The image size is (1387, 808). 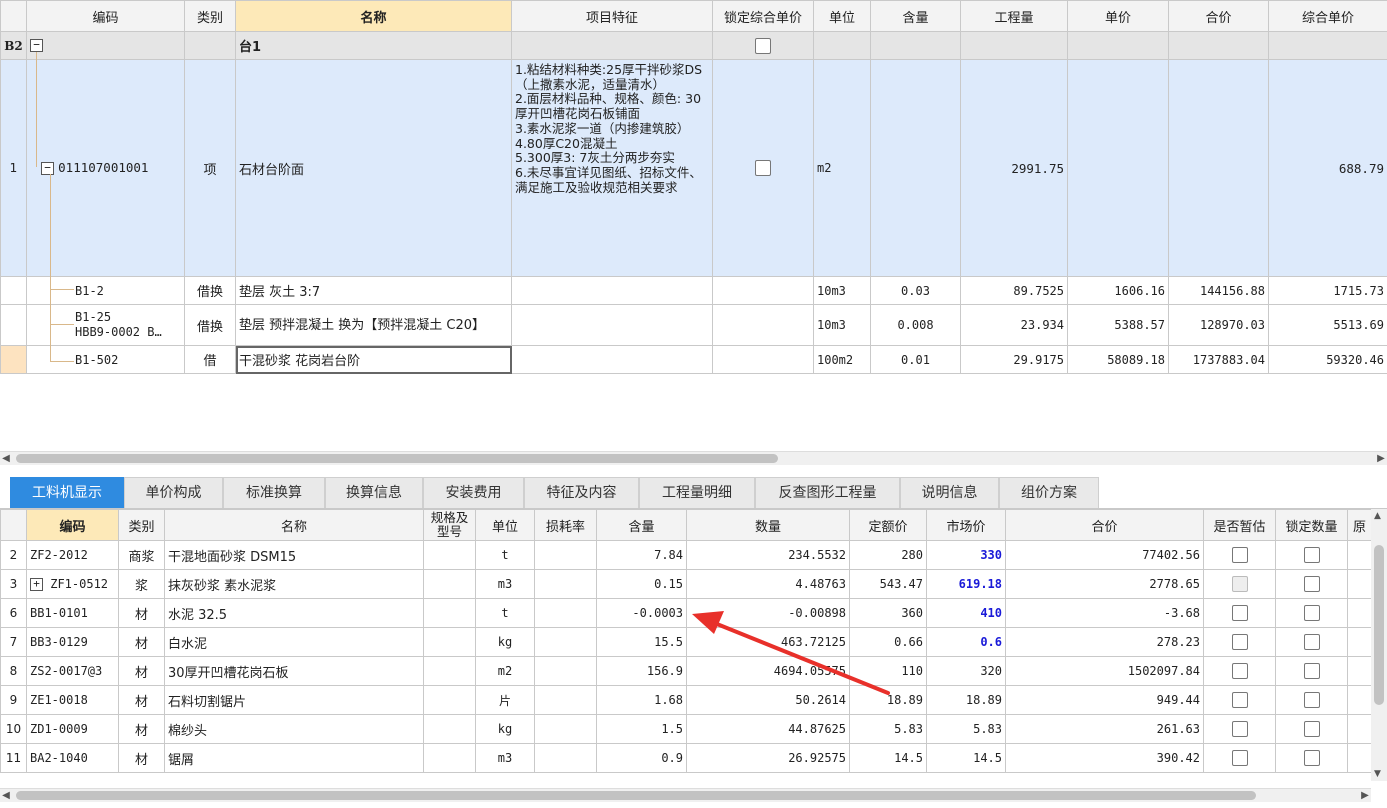 What do you see at coordinates (1359, 525) in the screenshot?
I see `col-header-original: 原` at bounding box center [1359, 525].